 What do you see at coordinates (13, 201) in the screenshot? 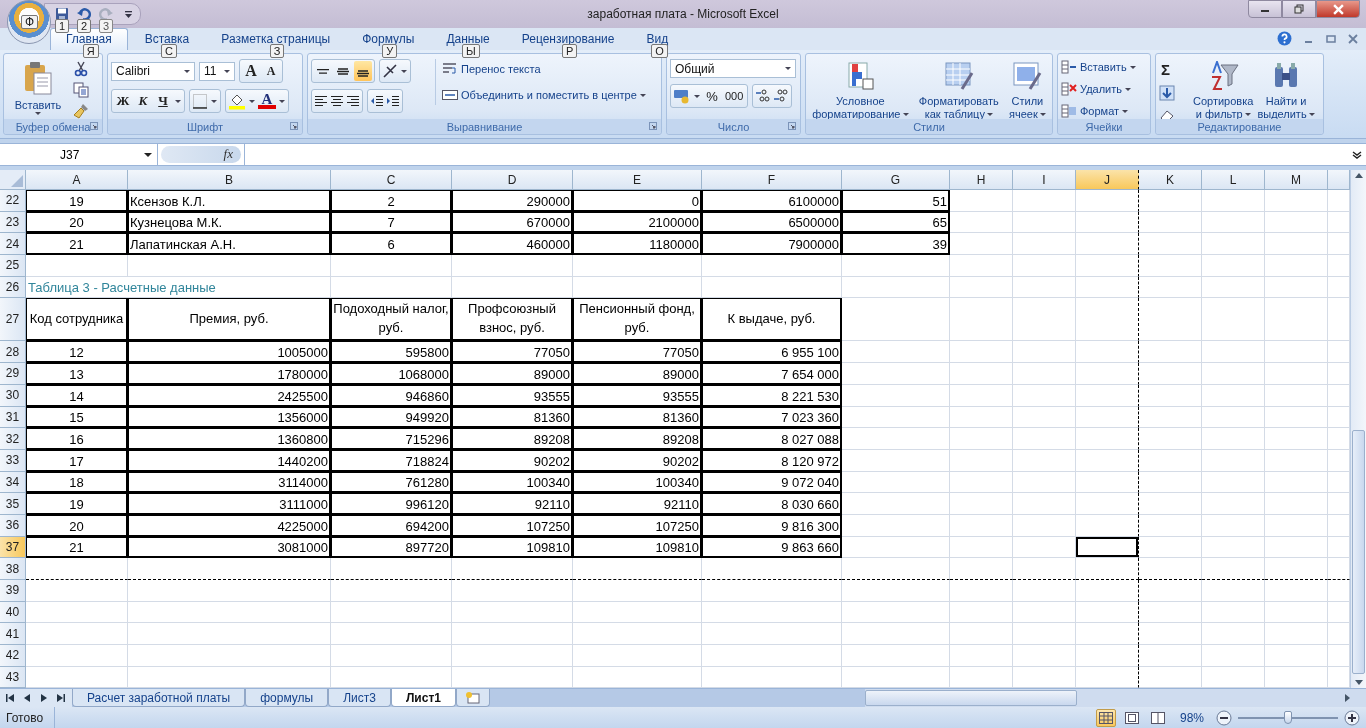
I see `row-header: 22` at bounding box center [13, 201].